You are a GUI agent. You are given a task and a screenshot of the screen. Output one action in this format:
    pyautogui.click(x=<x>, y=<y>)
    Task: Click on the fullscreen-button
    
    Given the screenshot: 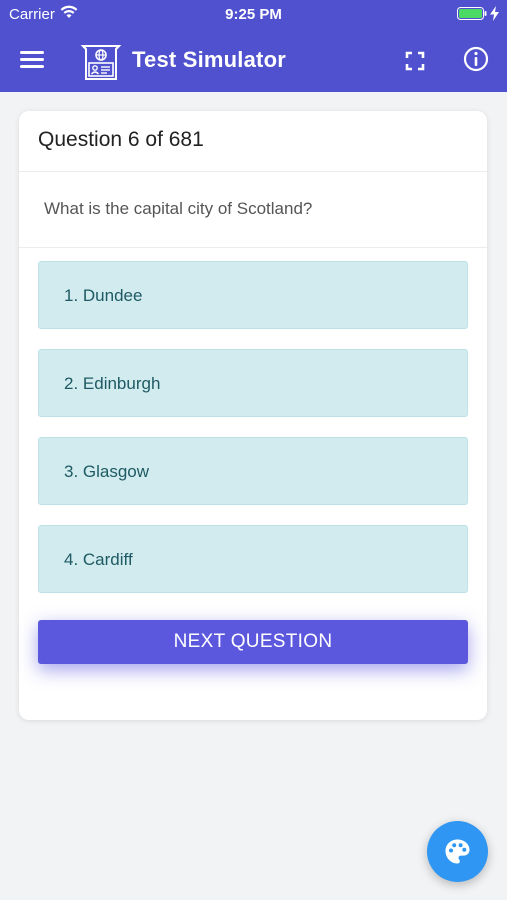 What is the action you would take?
    pyautogui.click(x=415, y=61)
    